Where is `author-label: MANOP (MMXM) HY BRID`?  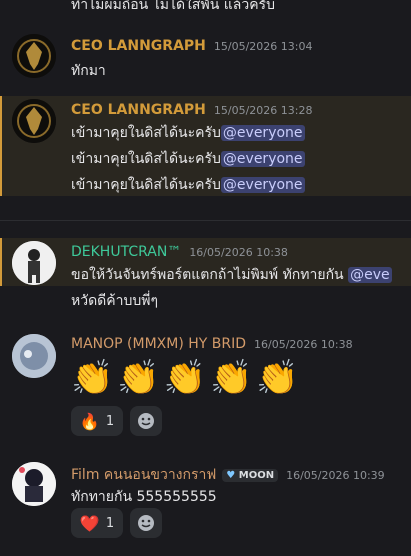 author-label: MANOP (MMXM) HY BRID is located at coordinates (158, 344).